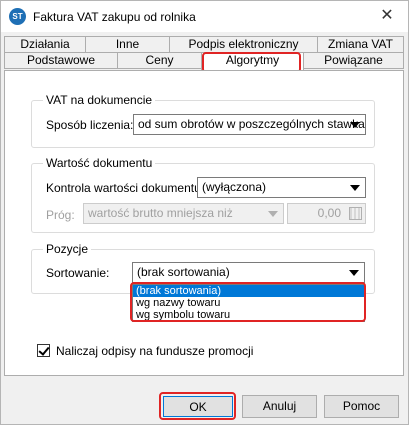 Image resolution: width=409 pixels, height=425 pixels. Describe the element at coordinates (361, 406) in the screenshot. I see `help-button: Pomoc` at that location.